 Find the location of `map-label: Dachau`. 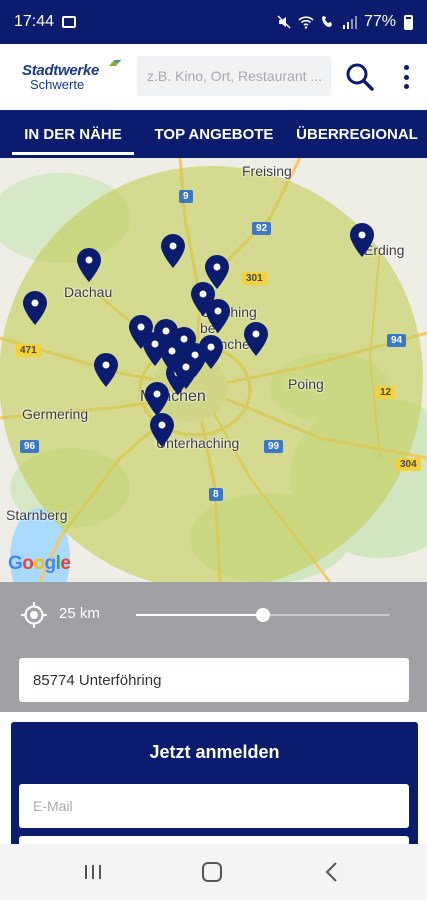

map-label: Dachau is located at coordinates (88, 292).